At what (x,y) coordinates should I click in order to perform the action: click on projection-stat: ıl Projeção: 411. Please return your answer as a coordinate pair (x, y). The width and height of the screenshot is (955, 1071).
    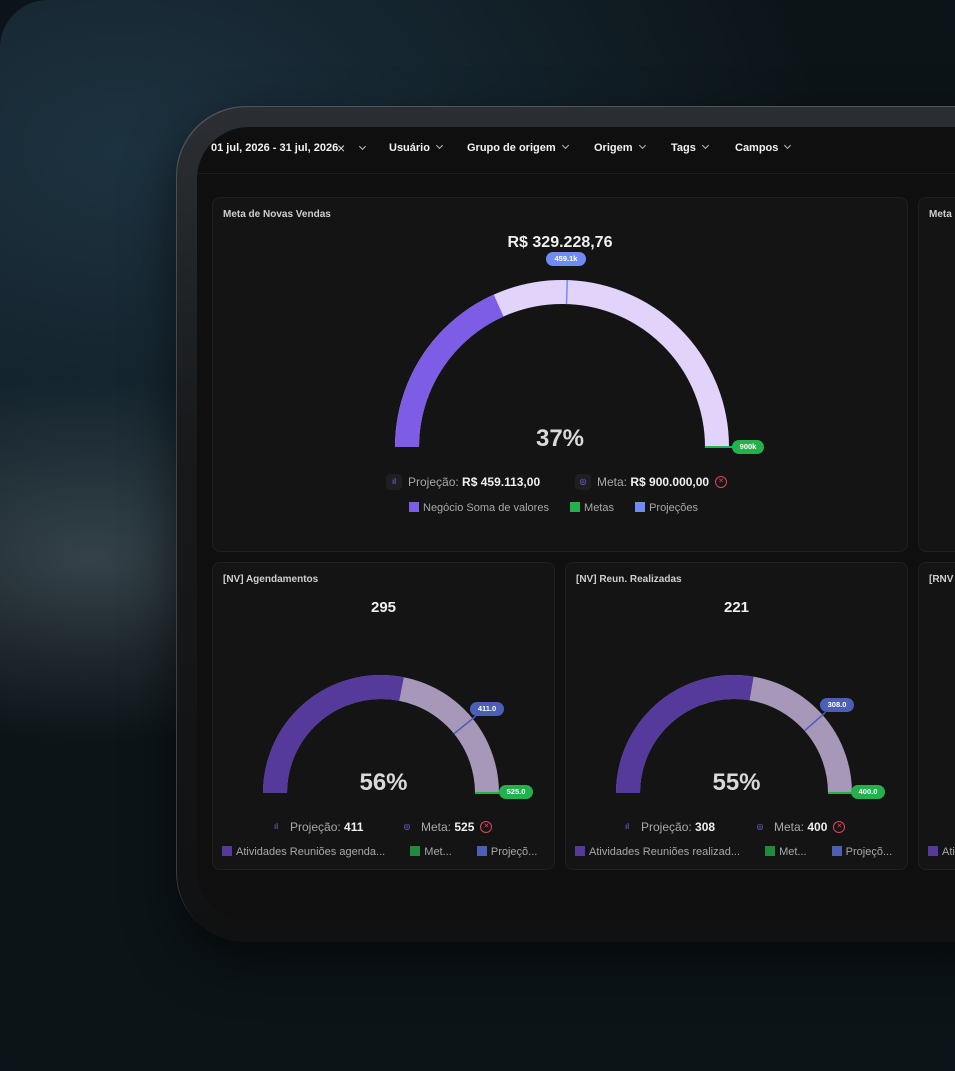
    Looking at the image, I should click on (315, 828).